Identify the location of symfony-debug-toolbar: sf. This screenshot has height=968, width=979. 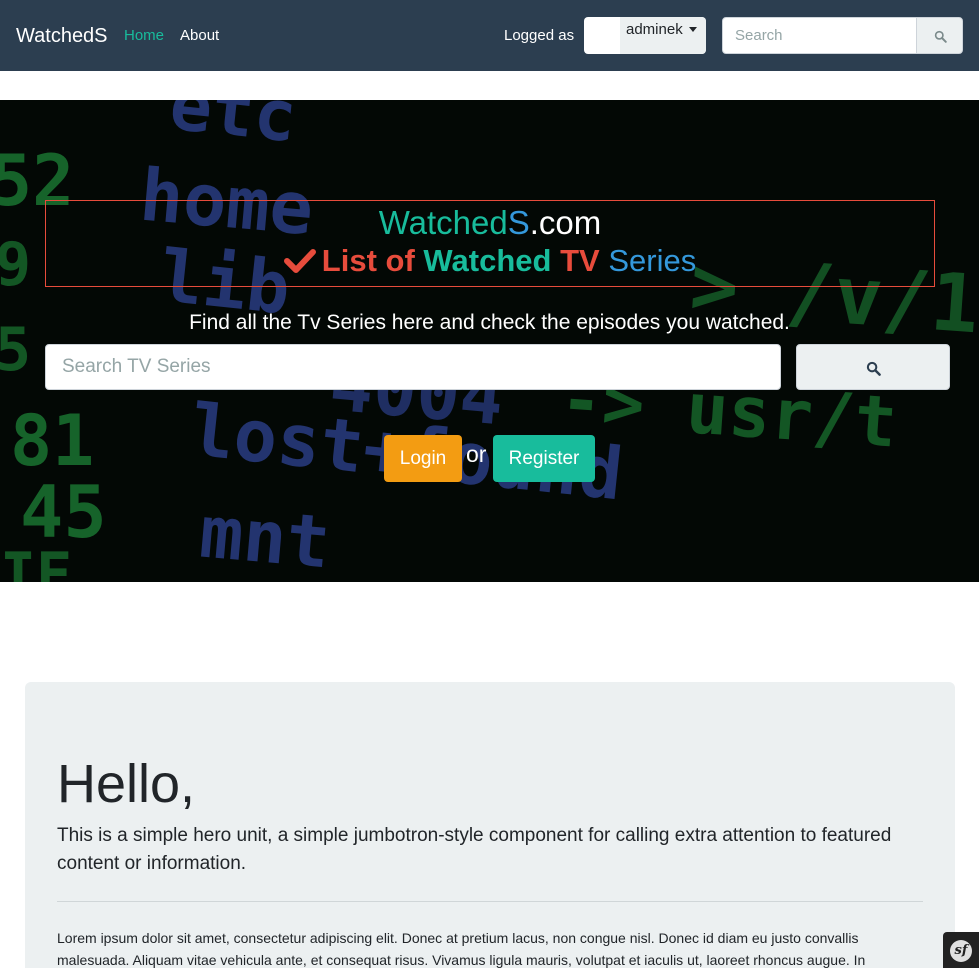
(961, 950).